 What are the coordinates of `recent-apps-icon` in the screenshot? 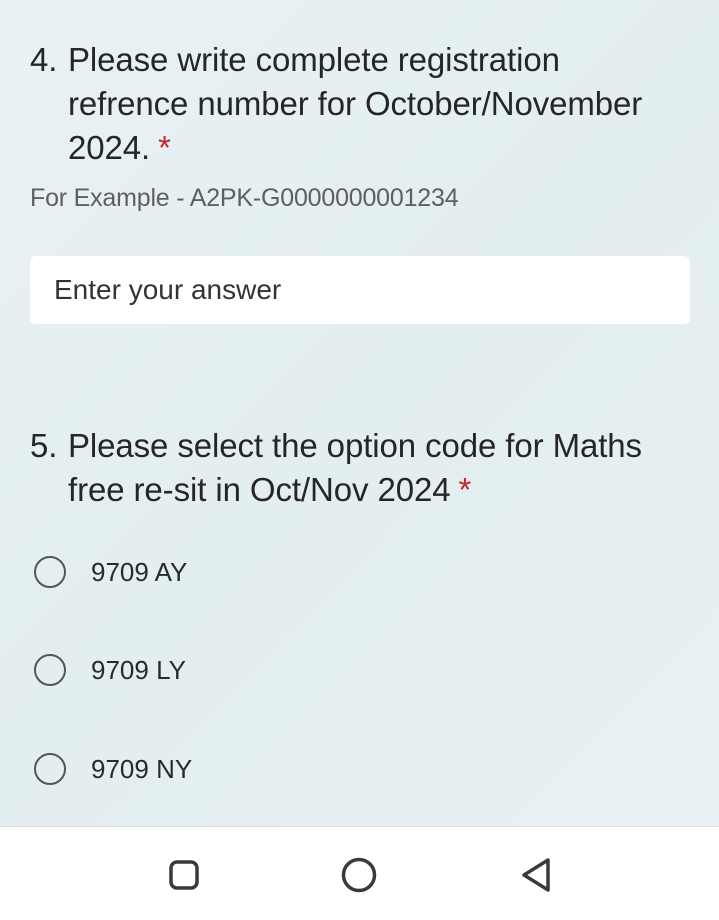 It's located at (184, 875).